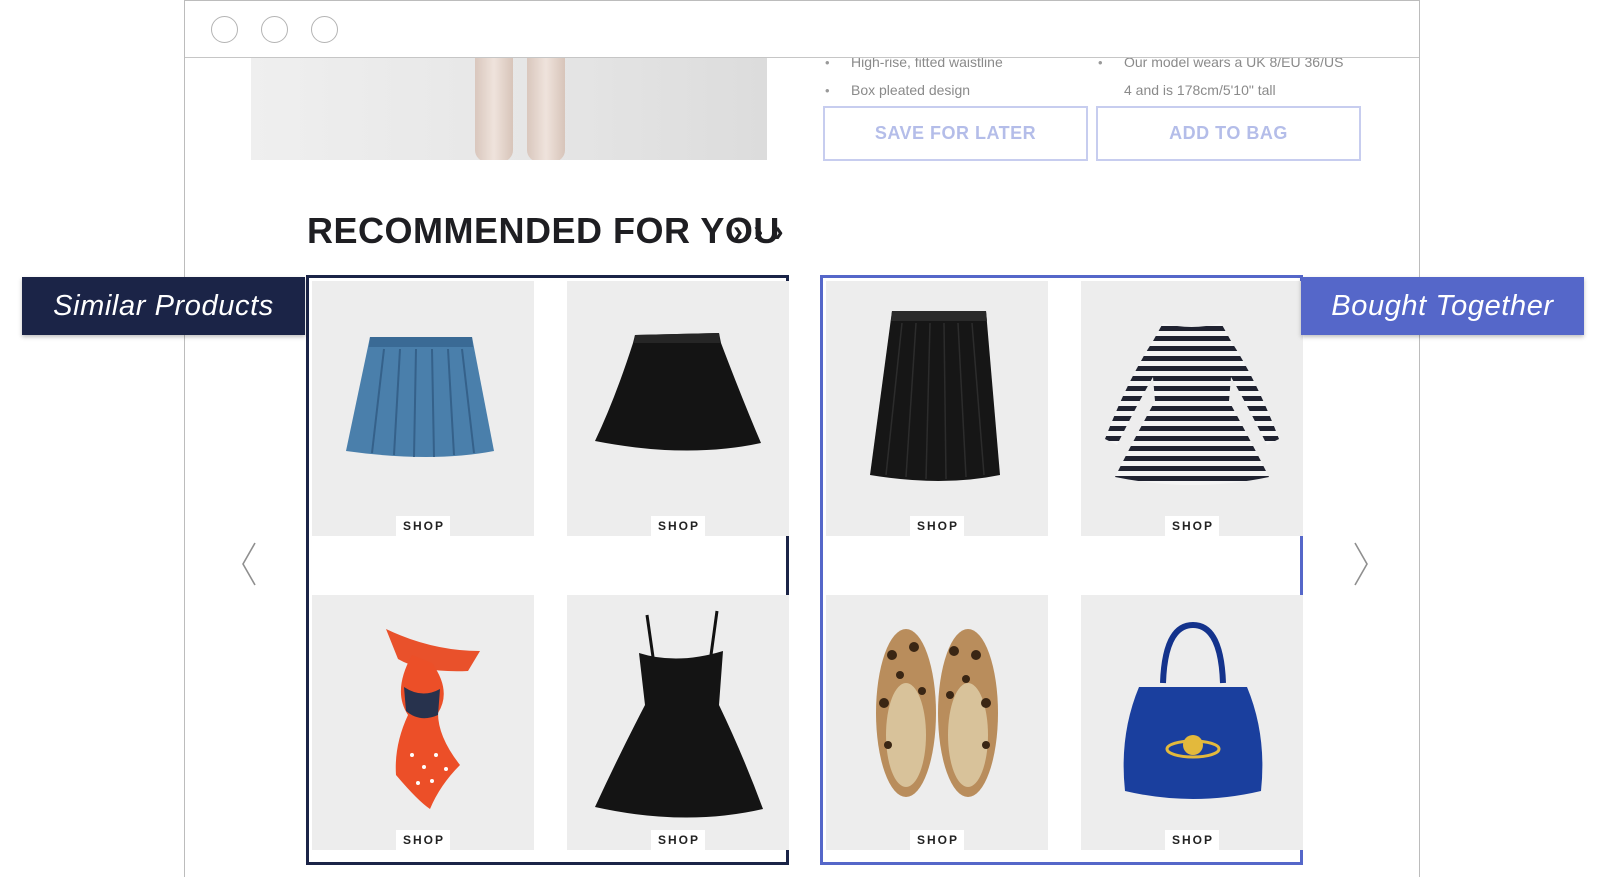 The height and width of the screenshot is (877, 1600). I want to click on product-card-striped-dress: SHOP, so click(1192, 408).